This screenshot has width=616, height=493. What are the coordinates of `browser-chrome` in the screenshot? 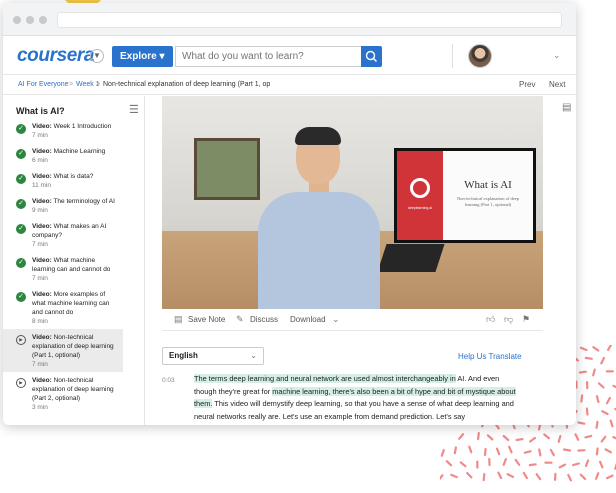 It's located at (289, 19).